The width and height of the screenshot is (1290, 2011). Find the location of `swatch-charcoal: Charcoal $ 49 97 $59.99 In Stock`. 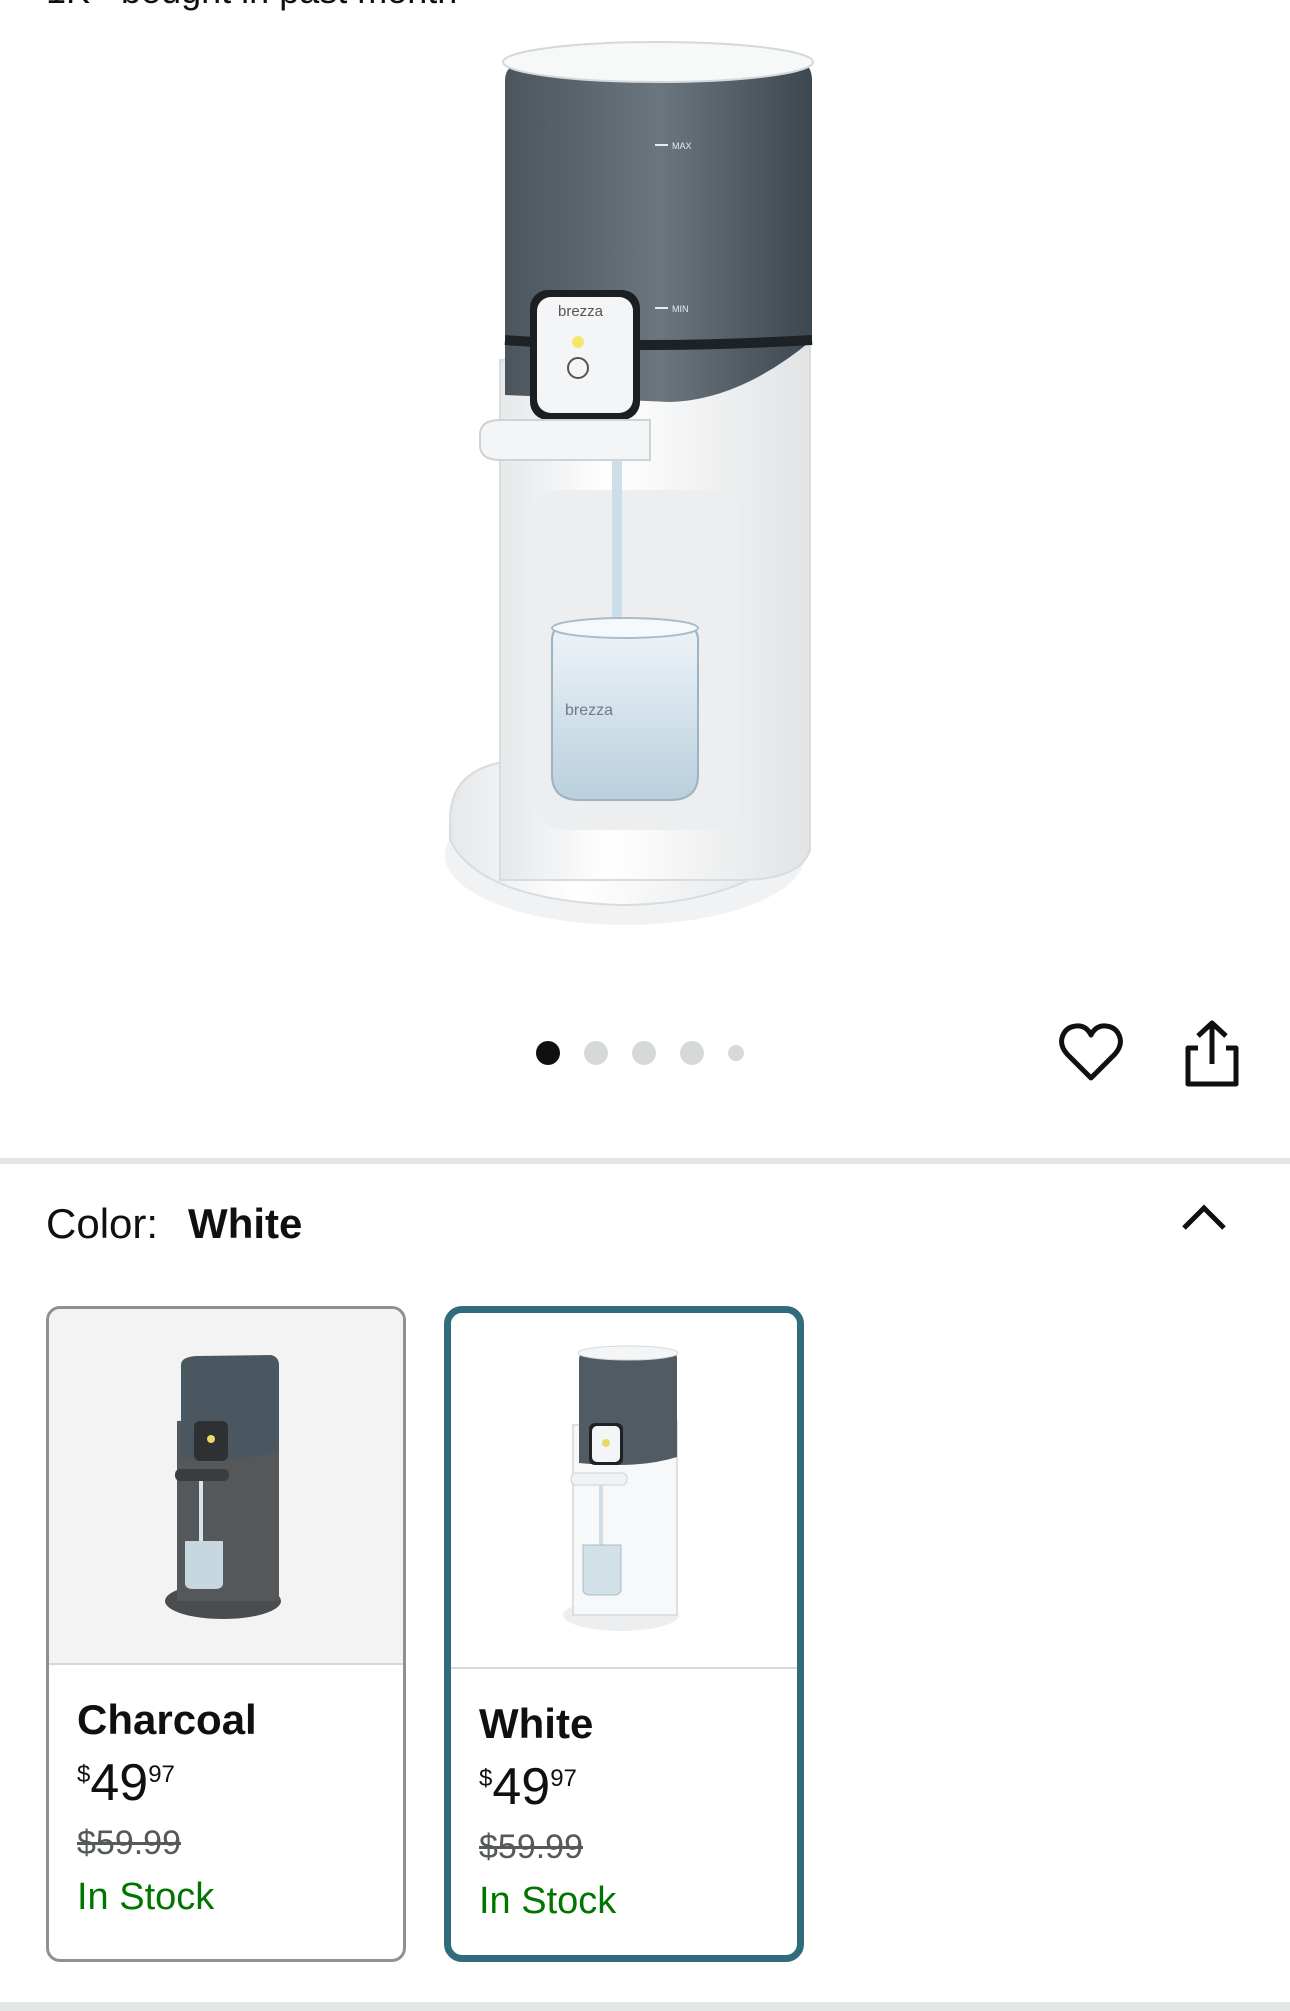

swatch-charcoal: Charcoal $ 49 97 $59.99 In Stock is located at coordinates (226, 1634).